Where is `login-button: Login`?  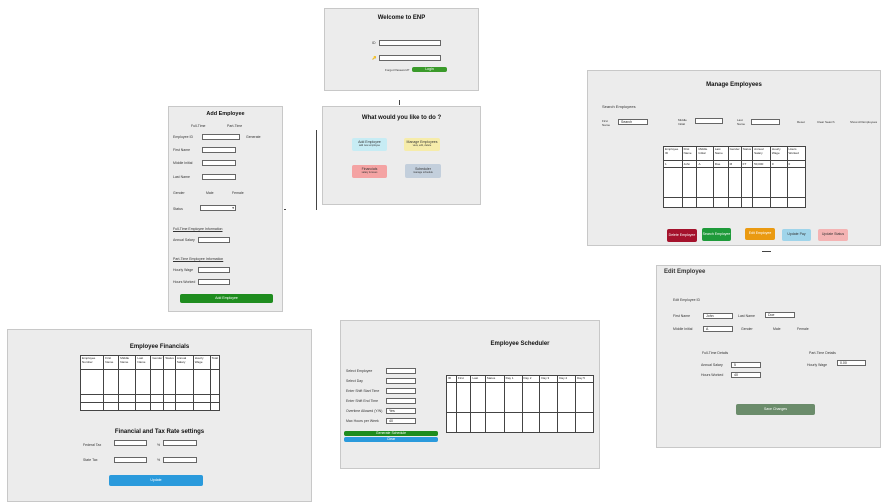
login-button: Login is located at coordinates (429, 69).